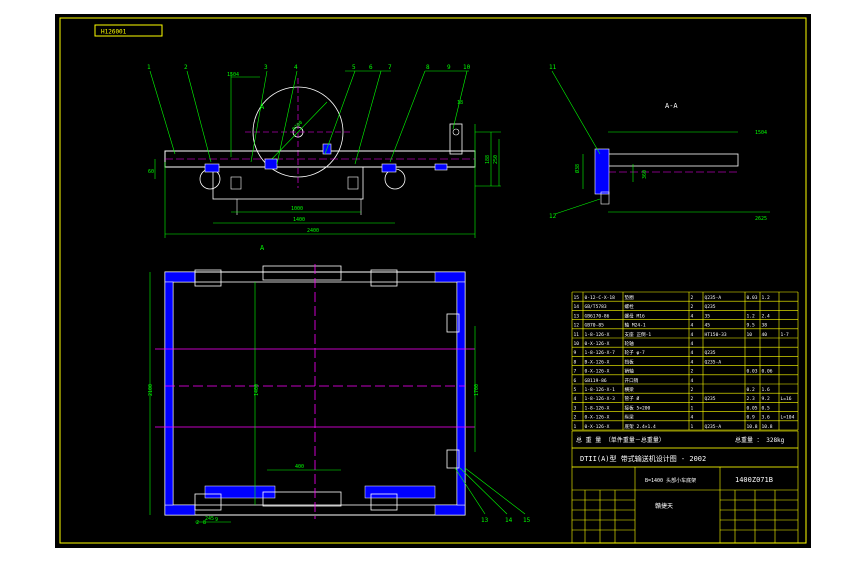 This screenshot has width=867, height=562. What do you see at coordinates (149, 67) in the screenshot?
I see `balloon-1: 1` at bounding box center [149, 67].